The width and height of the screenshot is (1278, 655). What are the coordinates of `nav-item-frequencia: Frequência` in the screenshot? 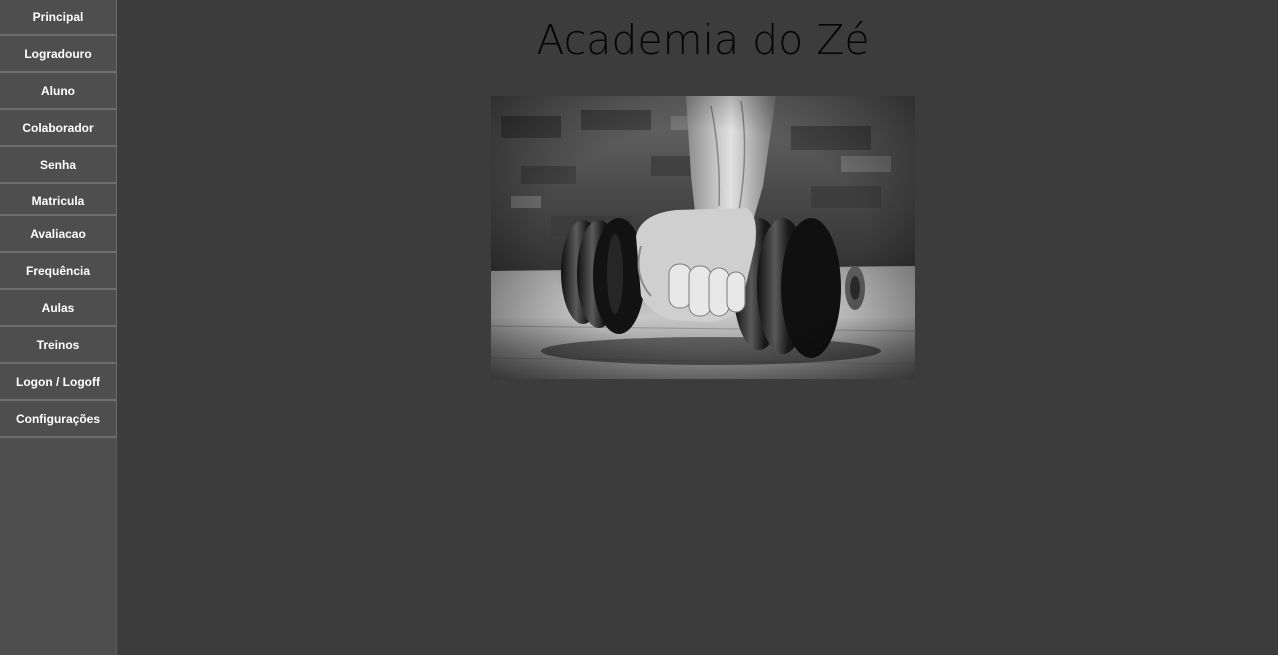 It's located at (58, 271).